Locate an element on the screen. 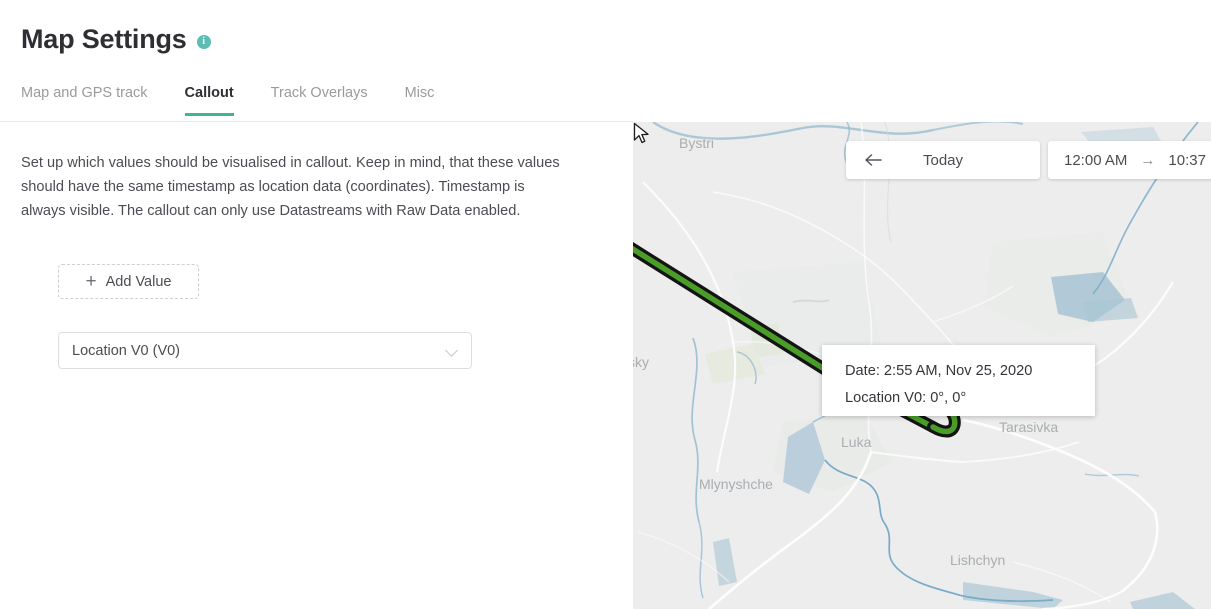 This screenshot has height=609, width=1211. range-end-label: 10:37 P is located at coordinates (1189, 160).